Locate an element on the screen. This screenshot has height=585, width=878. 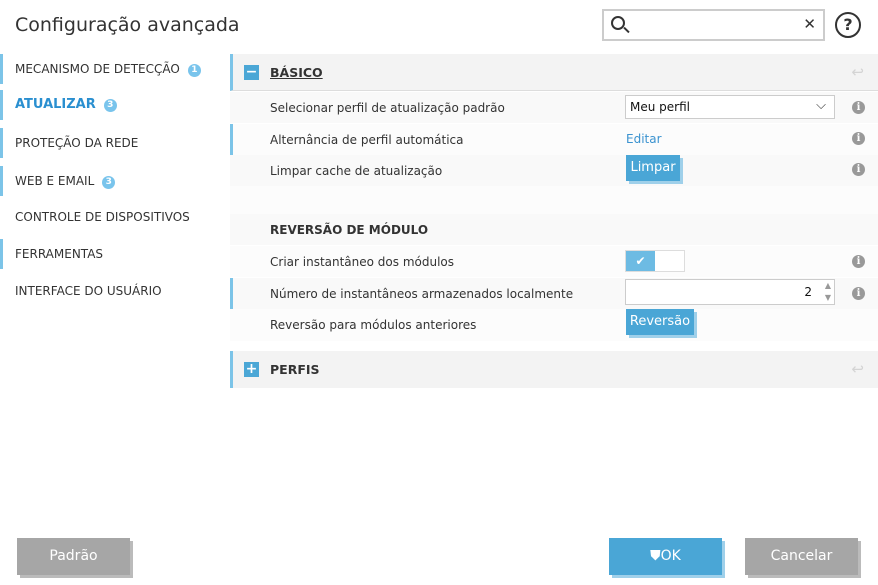
page-title: Configuração avançada is located at coordinates (127, 25).